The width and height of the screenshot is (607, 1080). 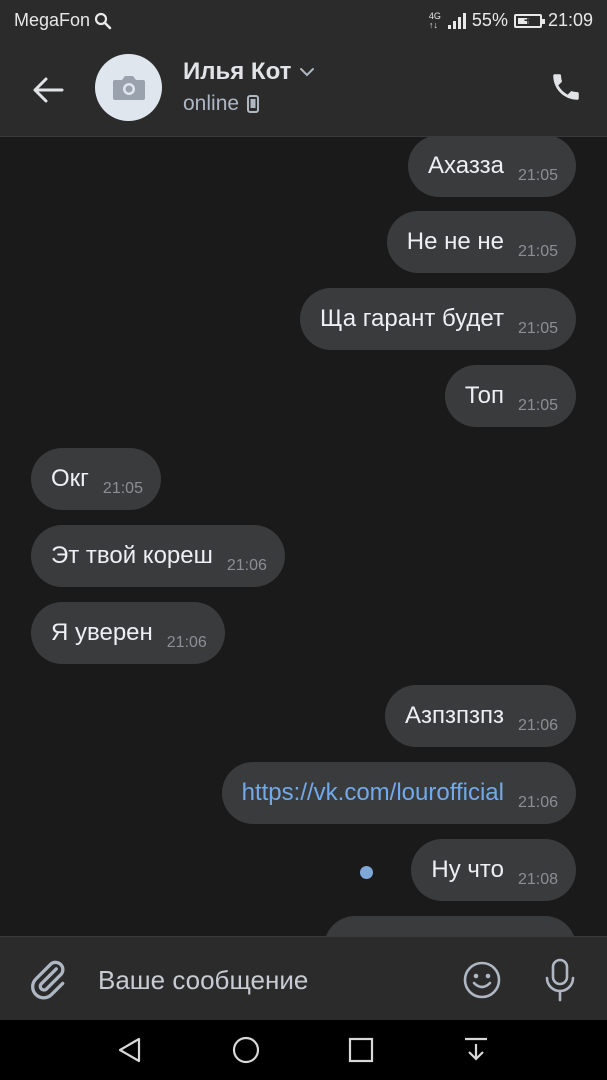 I want to click on chevron-down-icon, so click(x=307, y=72).